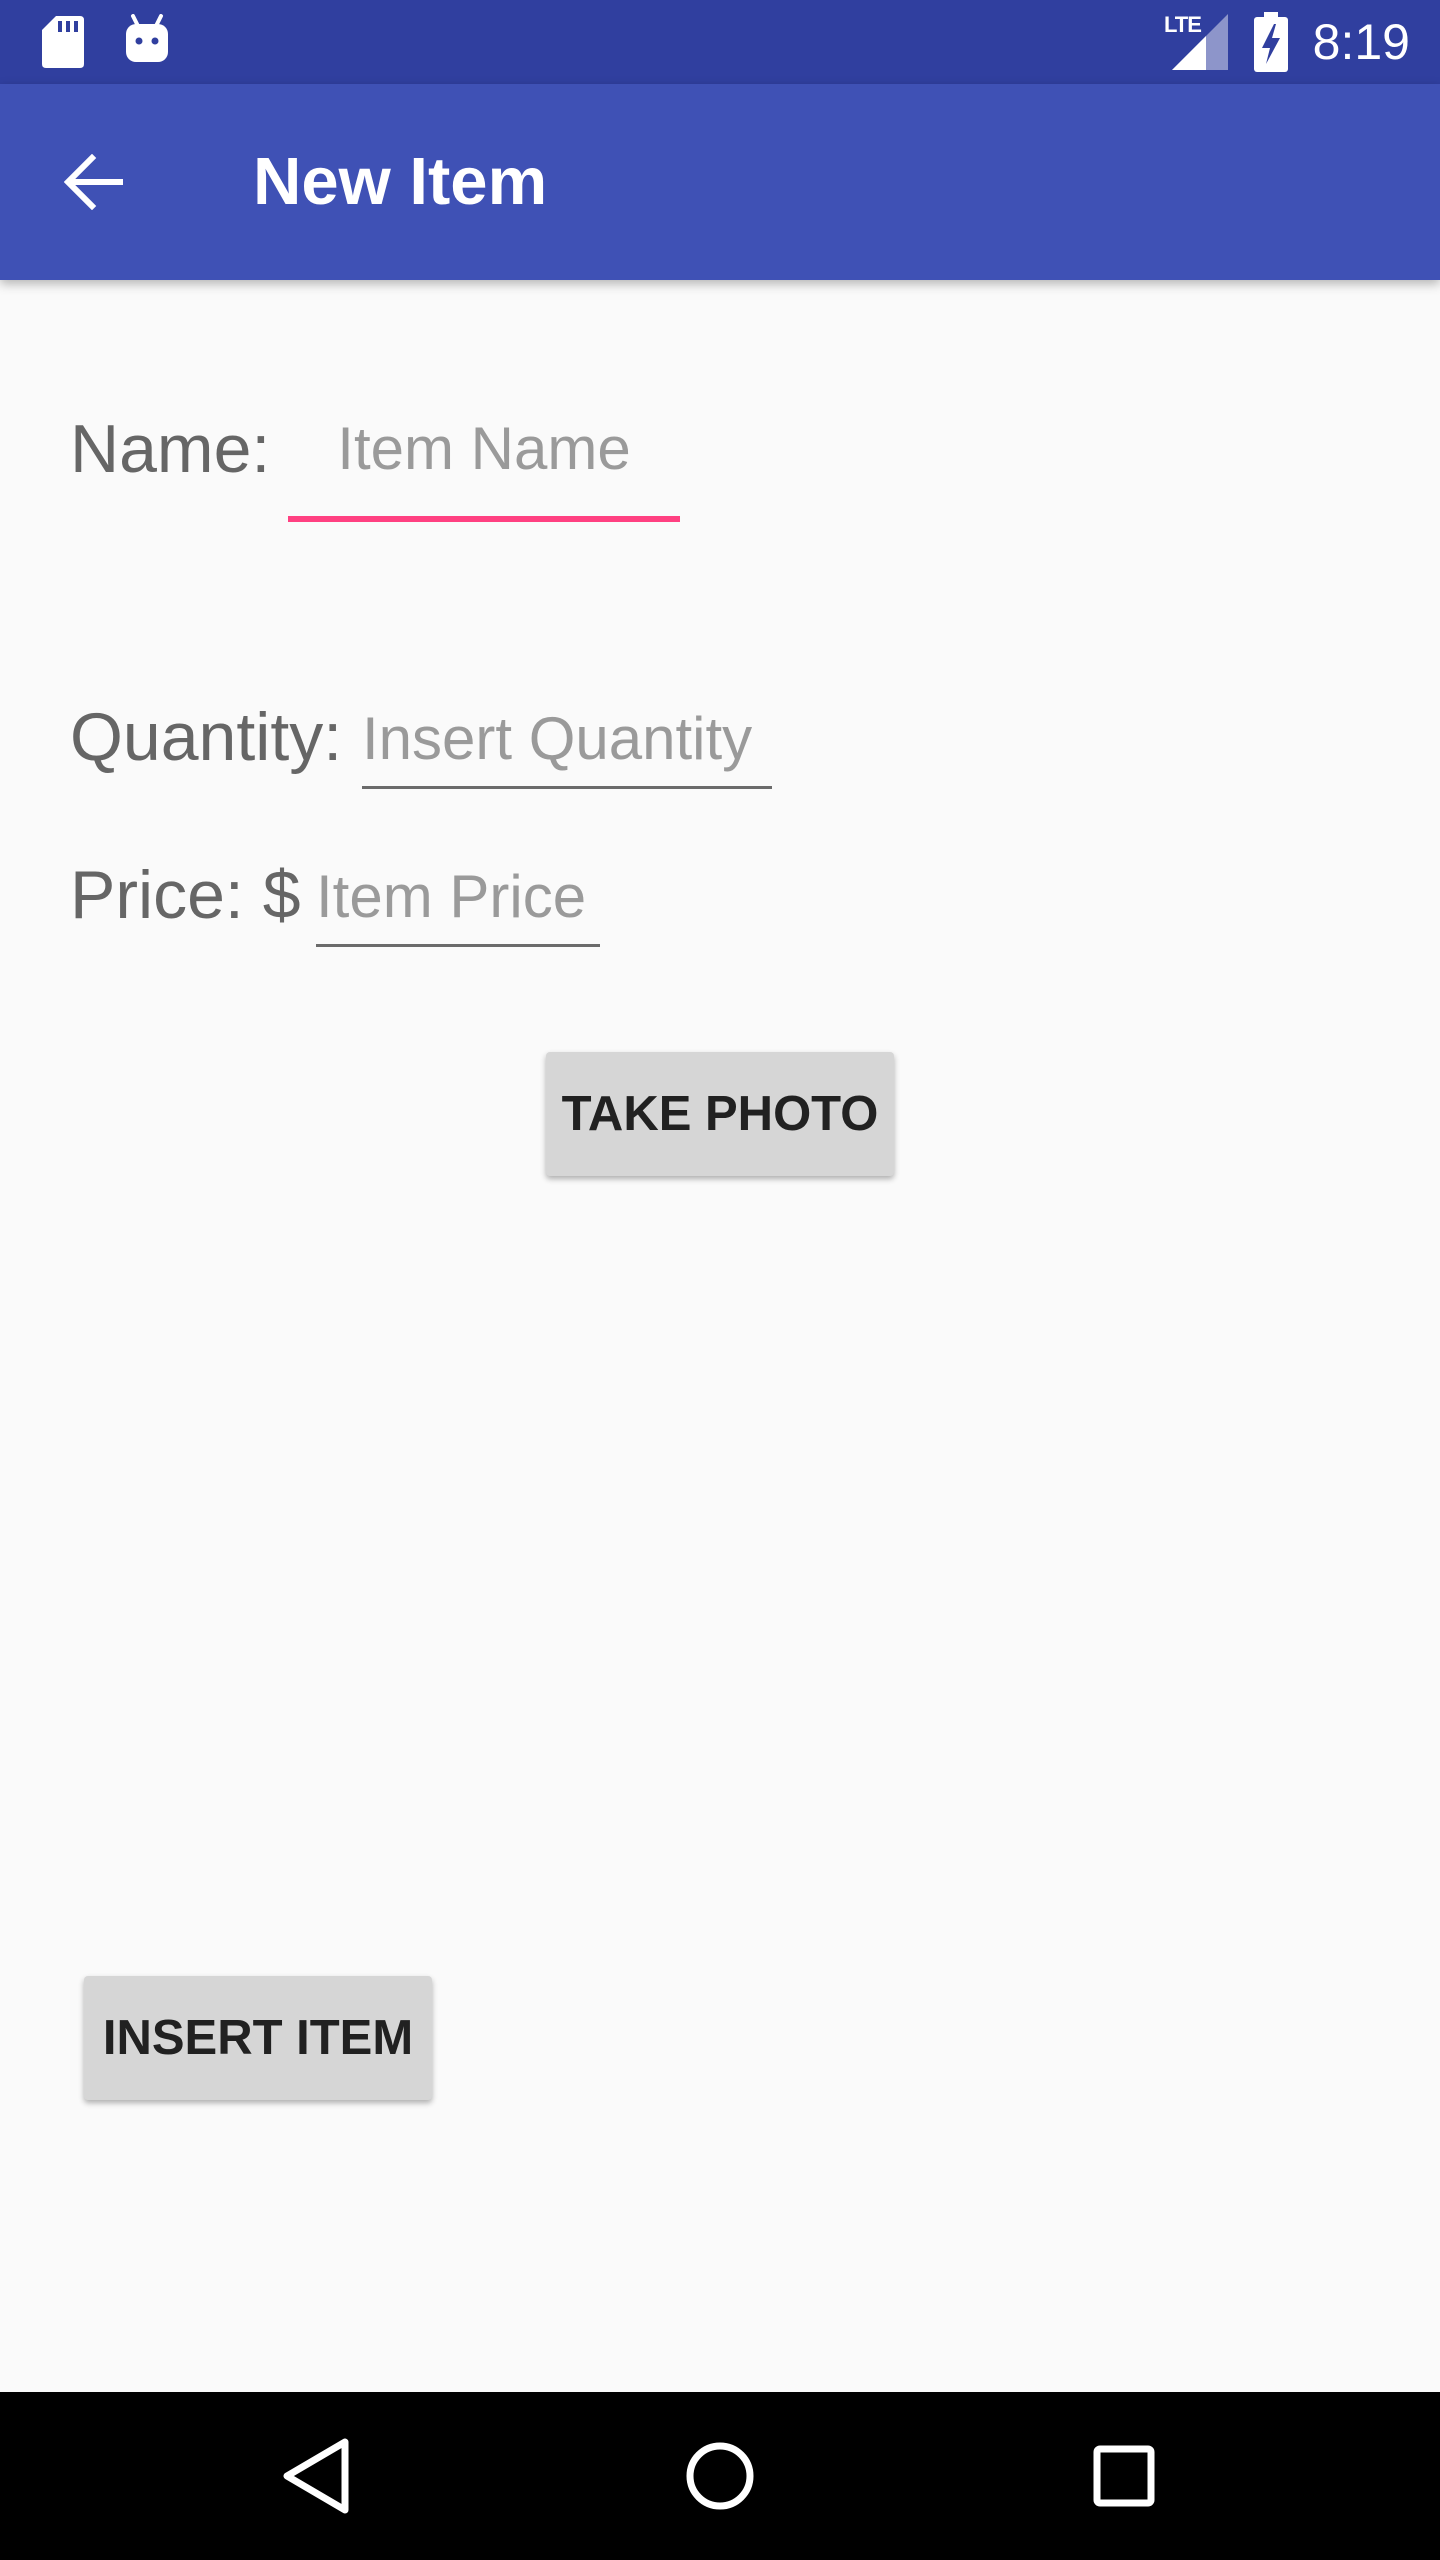 Image resolution: width=1440 pixels, height=2560 pixels. I want to click on back-triangle-icon, so click(316, 2476).